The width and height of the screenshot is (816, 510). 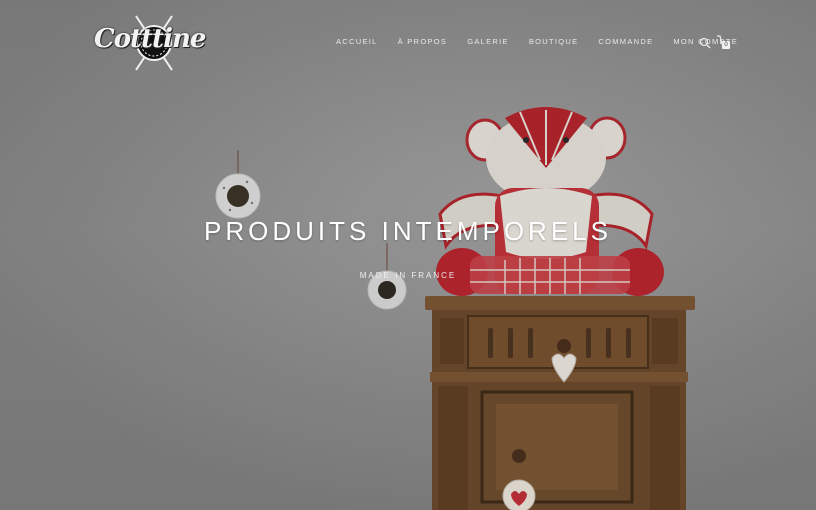 I want to click on hero-subline: MADE IN FRANCE, so click(x=408, y=275).